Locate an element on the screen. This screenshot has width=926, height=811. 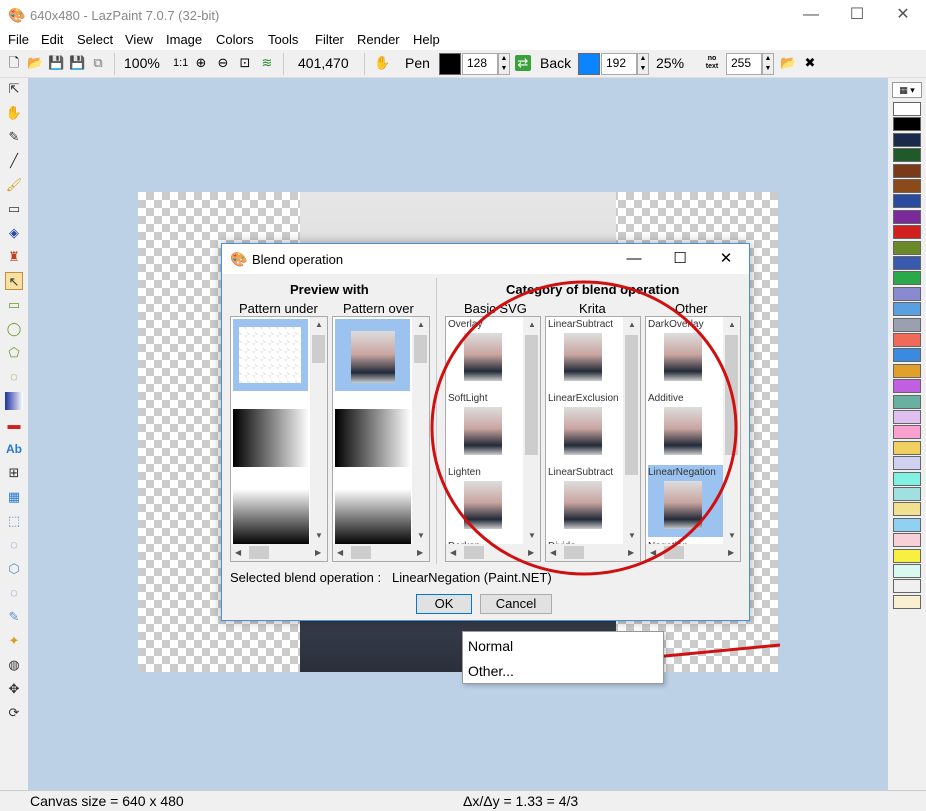
annotation-circle is located at coordinates (584, 428).